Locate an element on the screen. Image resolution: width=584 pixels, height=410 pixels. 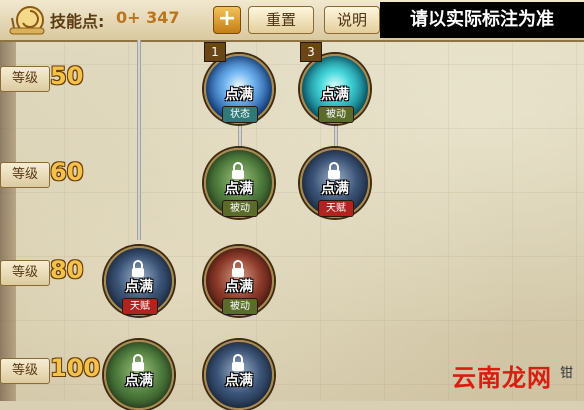
level-number: 100 is located at coordinates (75, 368).